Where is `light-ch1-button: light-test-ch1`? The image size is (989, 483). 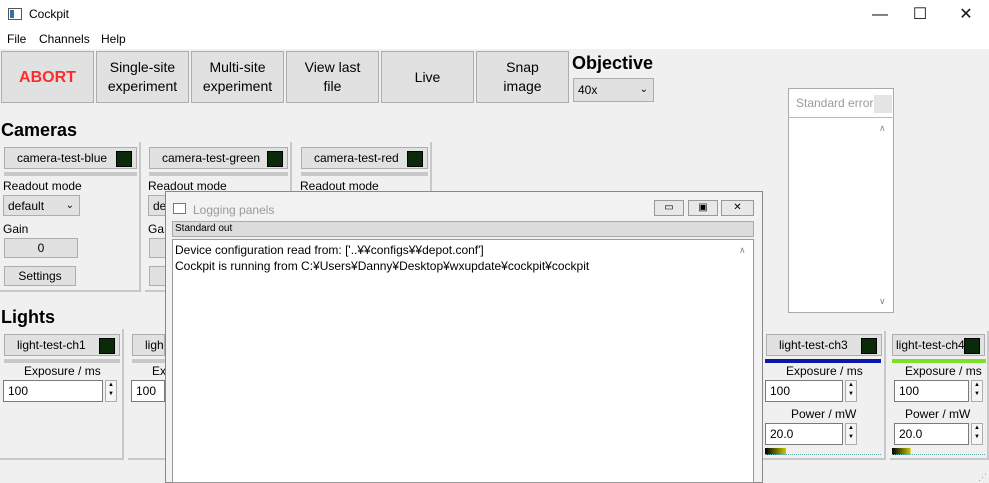 light-ch1-button: light-test-ch1 is located at coordinates (62, 345).